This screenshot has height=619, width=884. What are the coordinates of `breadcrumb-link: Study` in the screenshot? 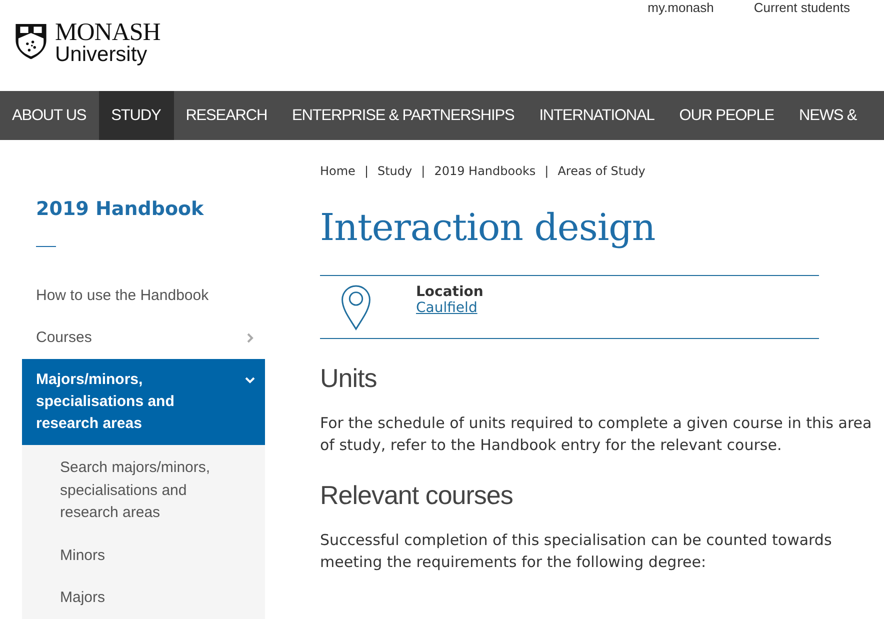 It's located at (394, 171).